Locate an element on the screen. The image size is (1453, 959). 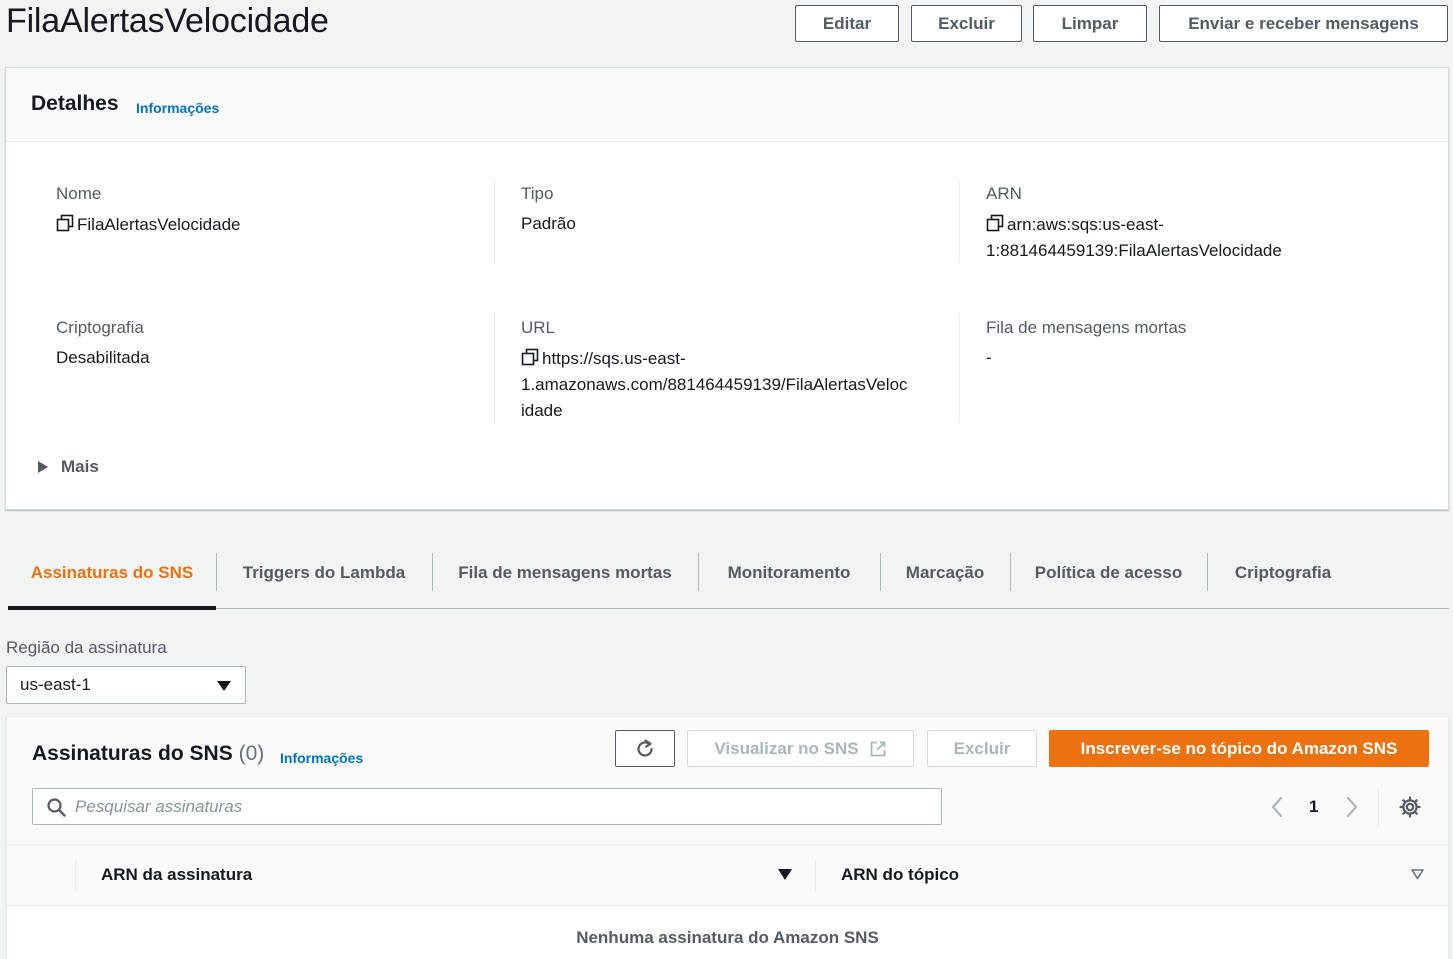
chevron-right-icon is located at coordinates (1352, 807).